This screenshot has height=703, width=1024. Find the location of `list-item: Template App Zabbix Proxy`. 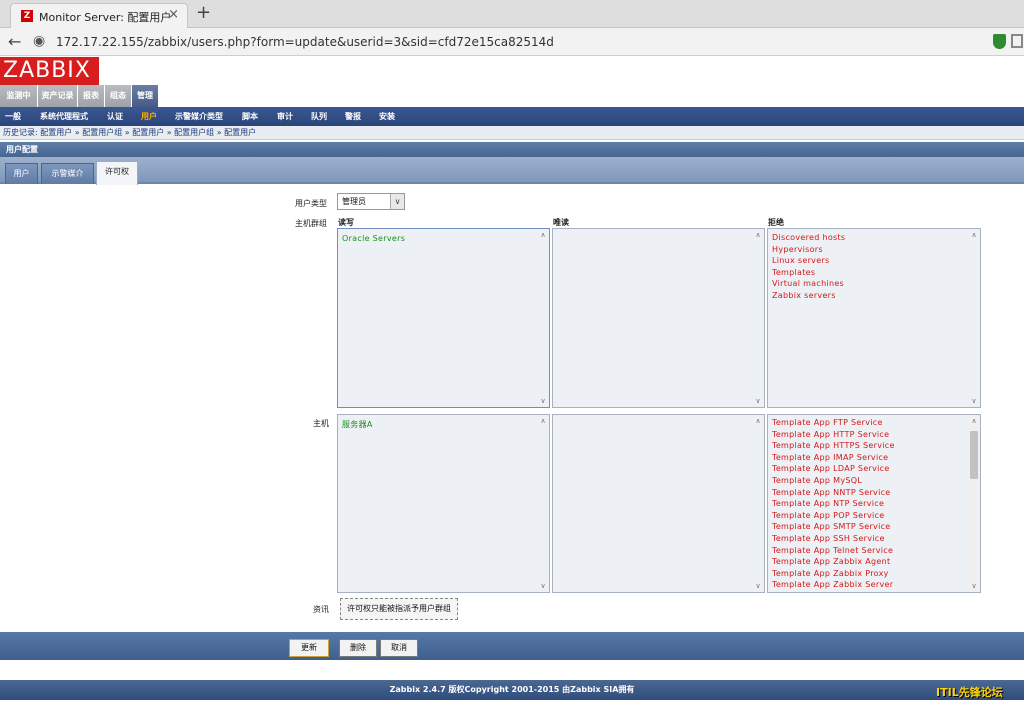

list-item: Template App Zabbix Proxy is located at coordinates (830, 573).